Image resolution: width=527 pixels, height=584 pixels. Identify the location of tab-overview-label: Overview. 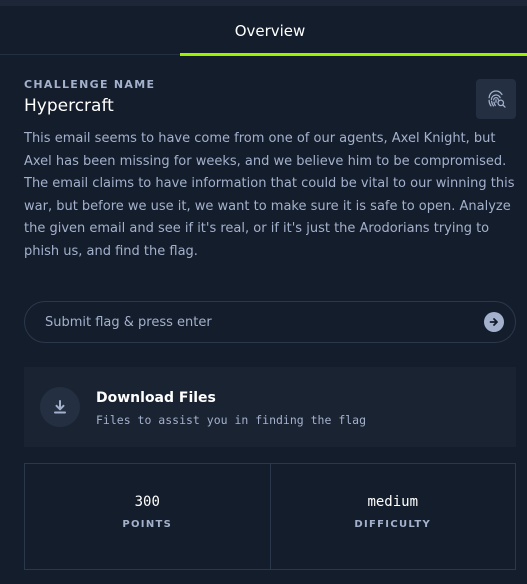
(270, 31).